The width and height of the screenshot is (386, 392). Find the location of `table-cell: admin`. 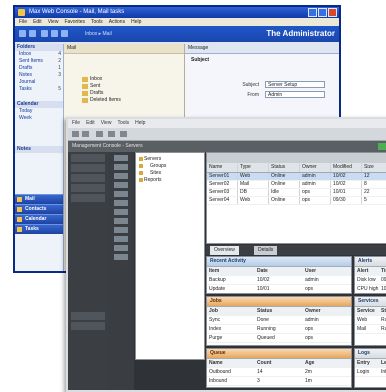

table-cell: admin is located at coordinates (315, 184).